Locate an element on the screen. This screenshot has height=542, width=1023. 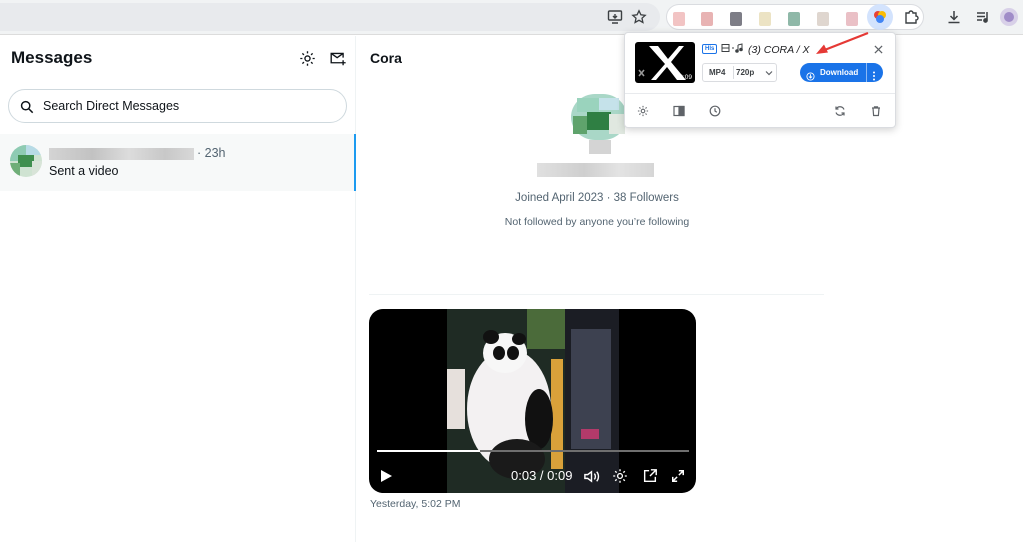
conversation-list-item: · 23h Sent a video is located at coordinates (178, 162).